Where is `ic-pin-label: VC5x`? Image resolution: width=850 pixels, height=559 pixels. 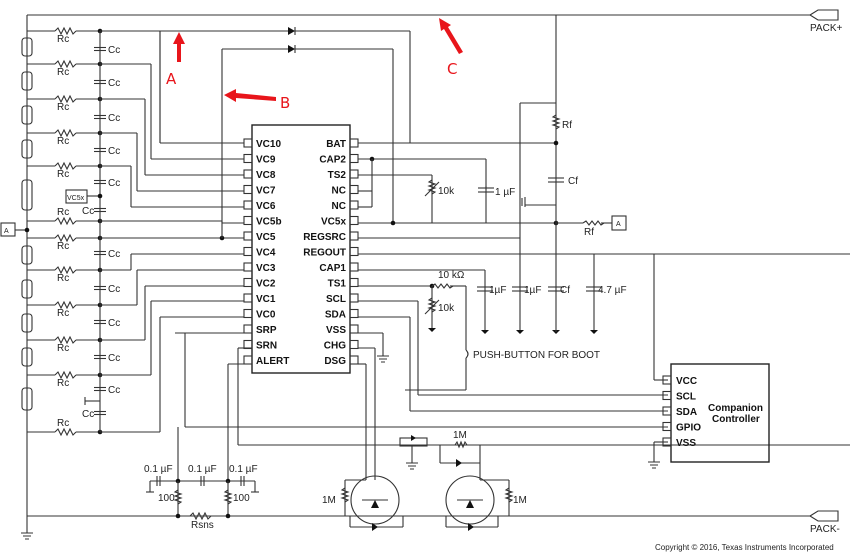
ic-pin-label: VC5x is located at coordinates (333, 222).